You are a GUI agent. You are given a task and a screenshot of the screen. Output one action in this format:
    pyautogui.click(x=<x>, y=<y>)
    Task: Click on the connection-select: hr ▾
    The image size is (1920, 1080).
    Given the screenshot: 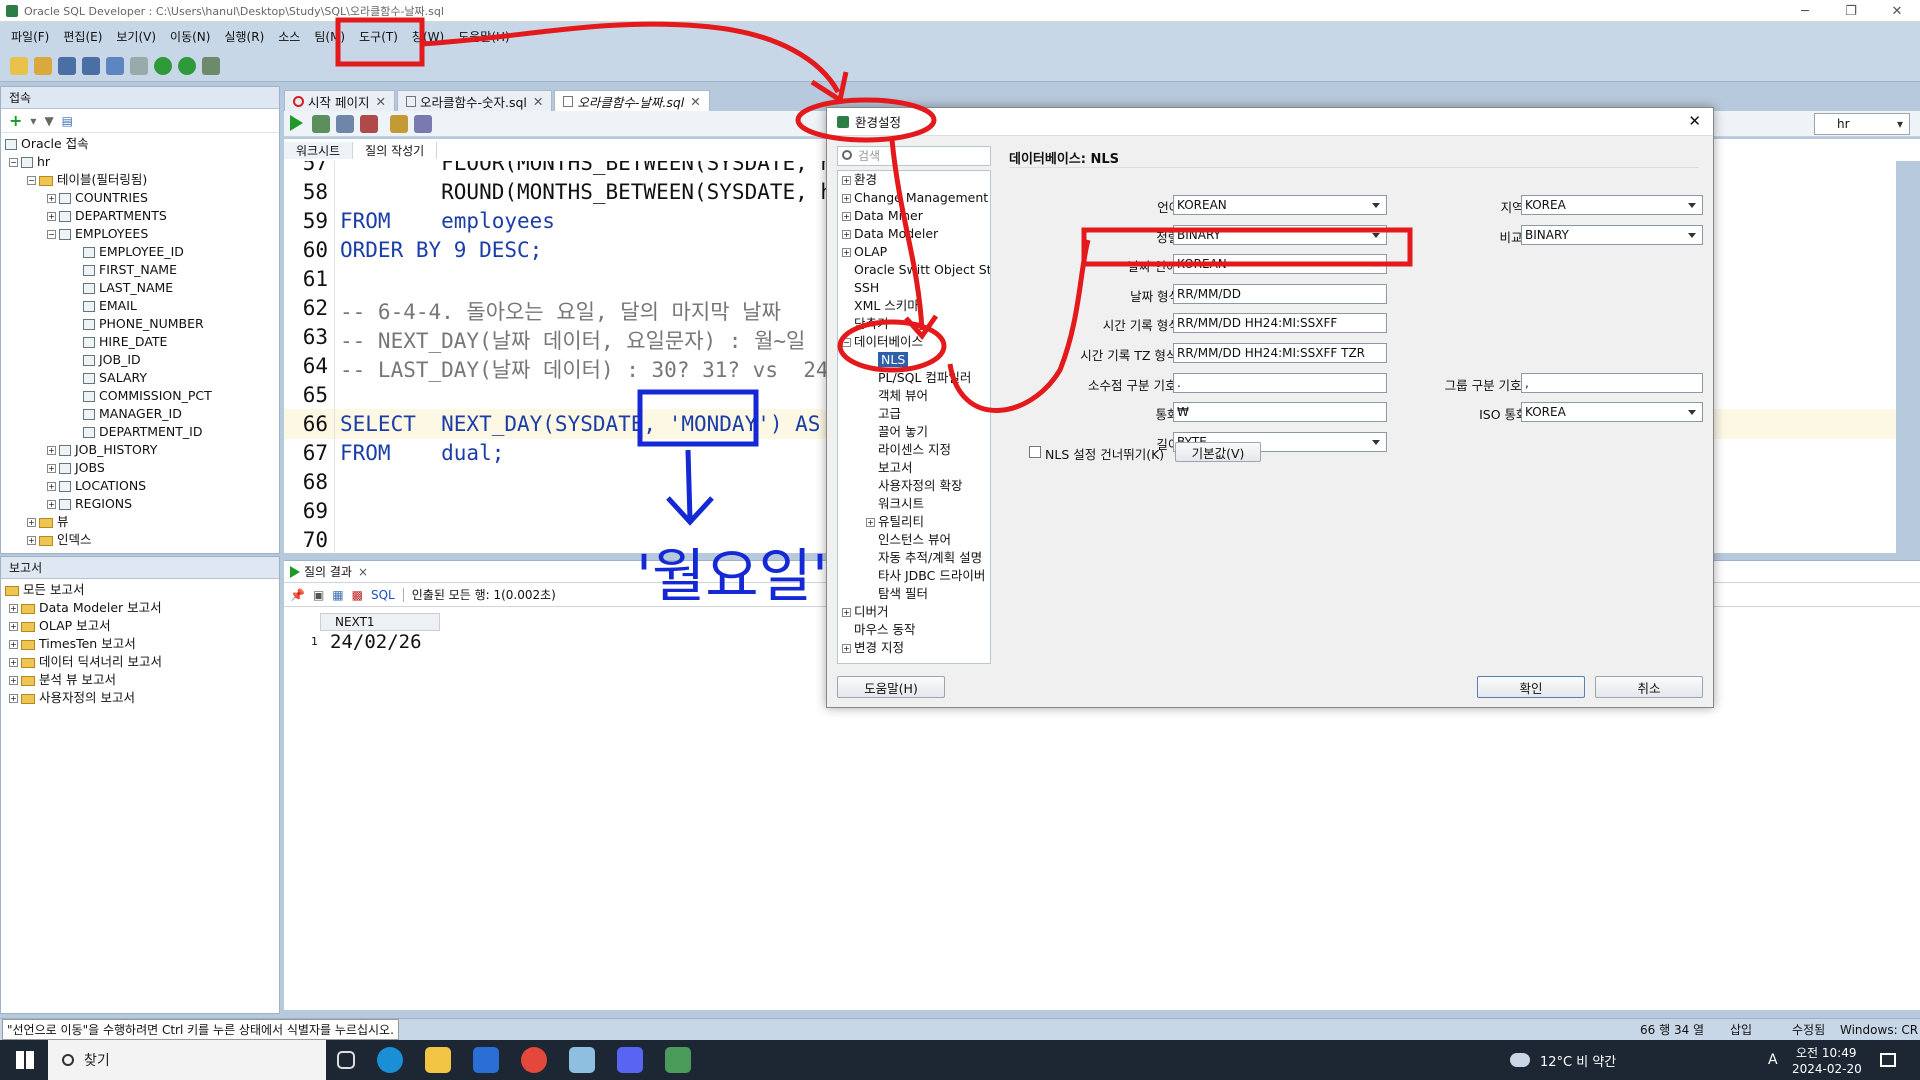 What is the action you would take?
    pyautogui.click(x=1862, y=124)
    